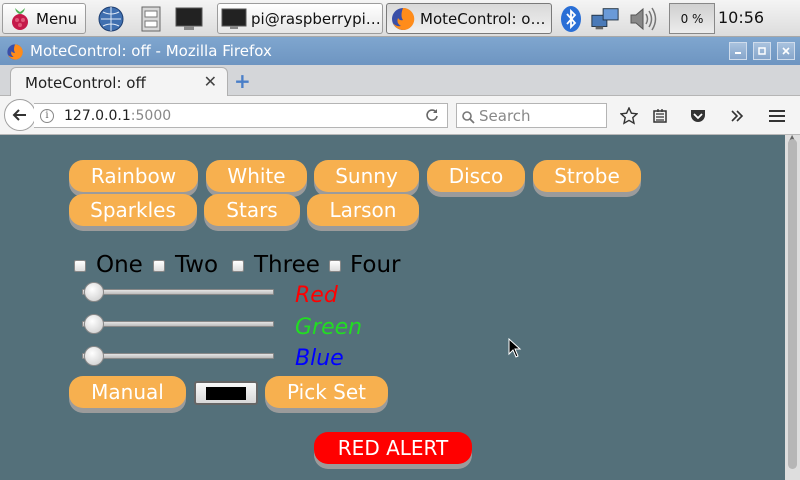 The image size is (800, 480). What do you see at coordinates (57, 18) in the screenshot?
I see `menu-label: Menu` at bounding box center [57, 18].